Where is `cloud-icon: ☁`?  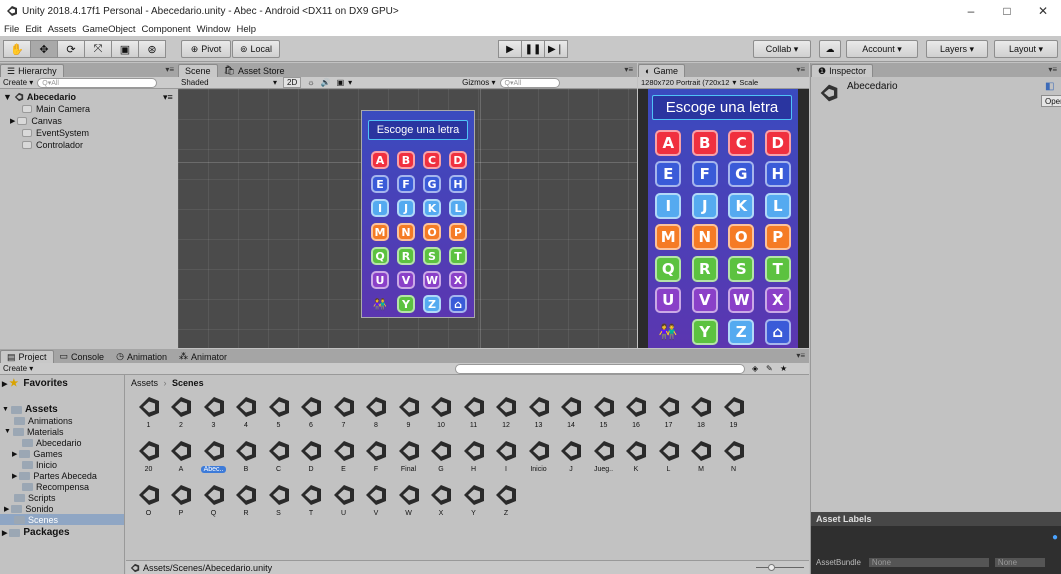
cloud-icon: ☁ is located at coordinates (830, 49).